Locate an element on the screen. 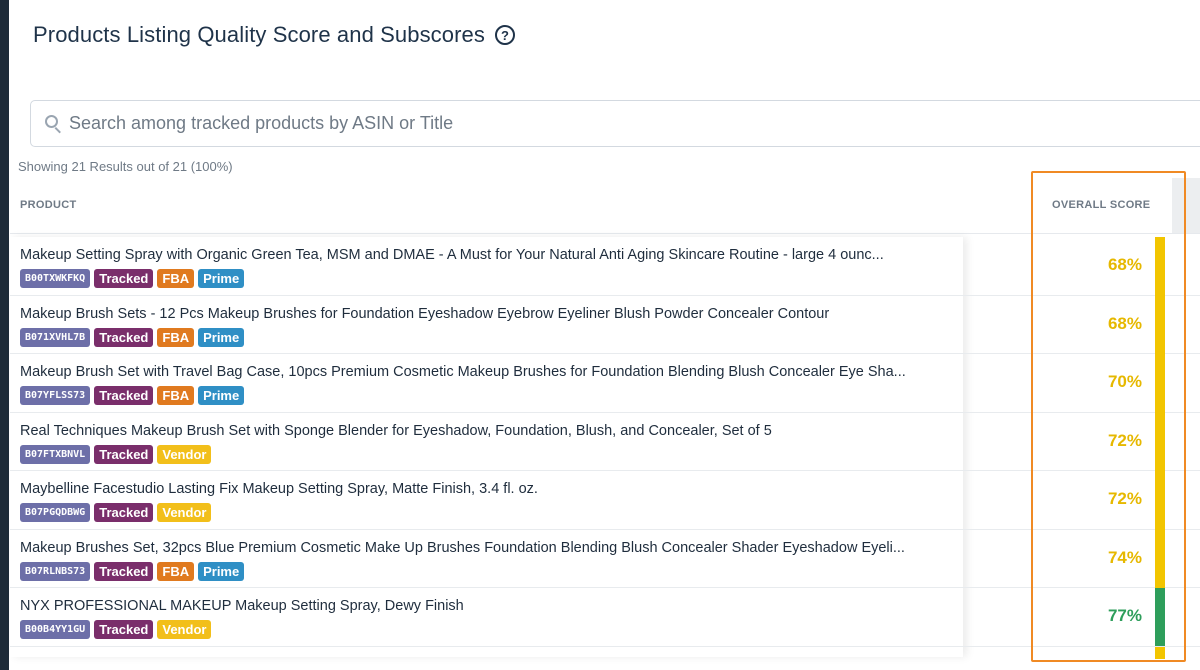 This screenshot has height=670, width=1200. product-badges: B07FTXBNVL Tracked Vendor is located at coordinates (116, 454).